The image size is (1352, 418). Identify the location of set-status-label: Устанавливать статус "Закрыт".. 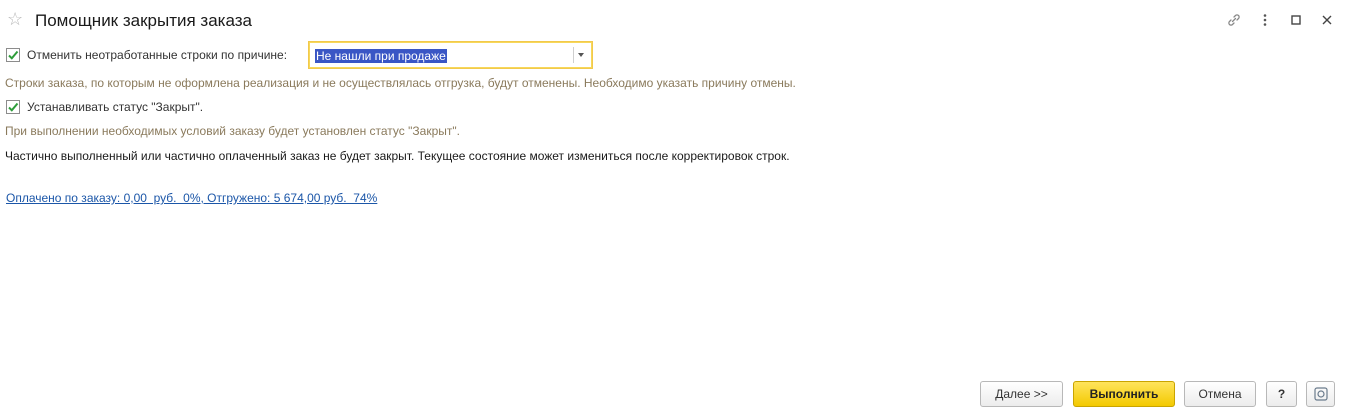
(115, 107).